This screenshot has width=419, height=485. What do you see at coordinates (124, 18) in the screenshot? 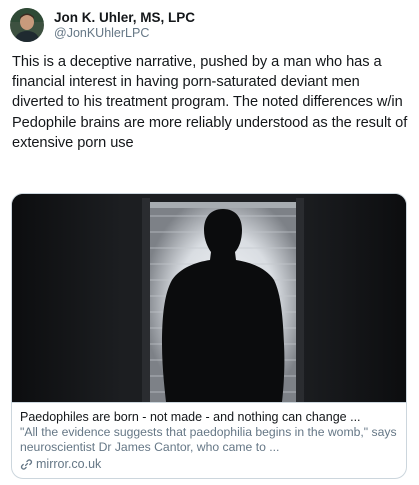
I see `display-name: Jon K. Uhler, MS, LPC` at bounding box center [124, 18].